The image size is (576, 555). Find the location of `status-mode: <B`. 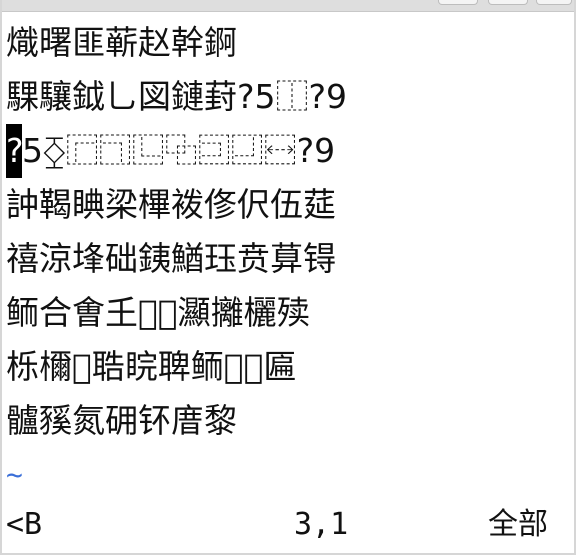

status-mode: <B is located at coordinates (24, 524).